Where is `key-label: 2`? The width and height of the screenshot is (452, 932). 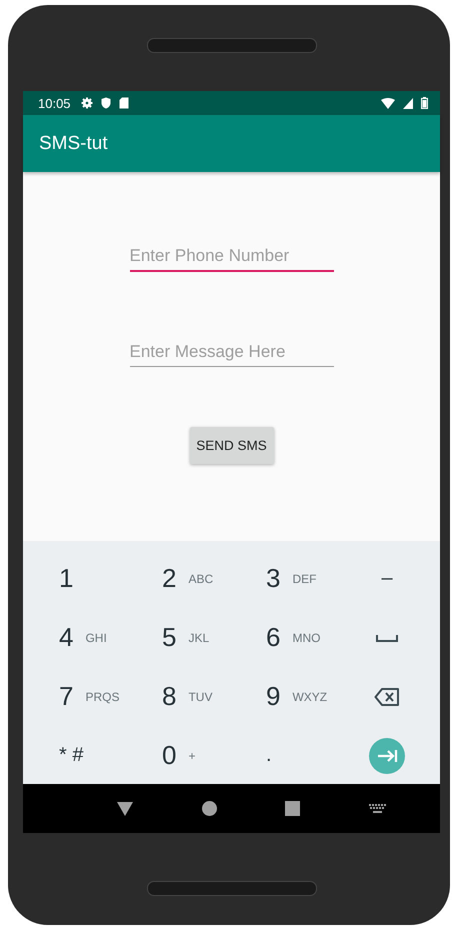
key-label: 2 is located at coordinates (169, 578).